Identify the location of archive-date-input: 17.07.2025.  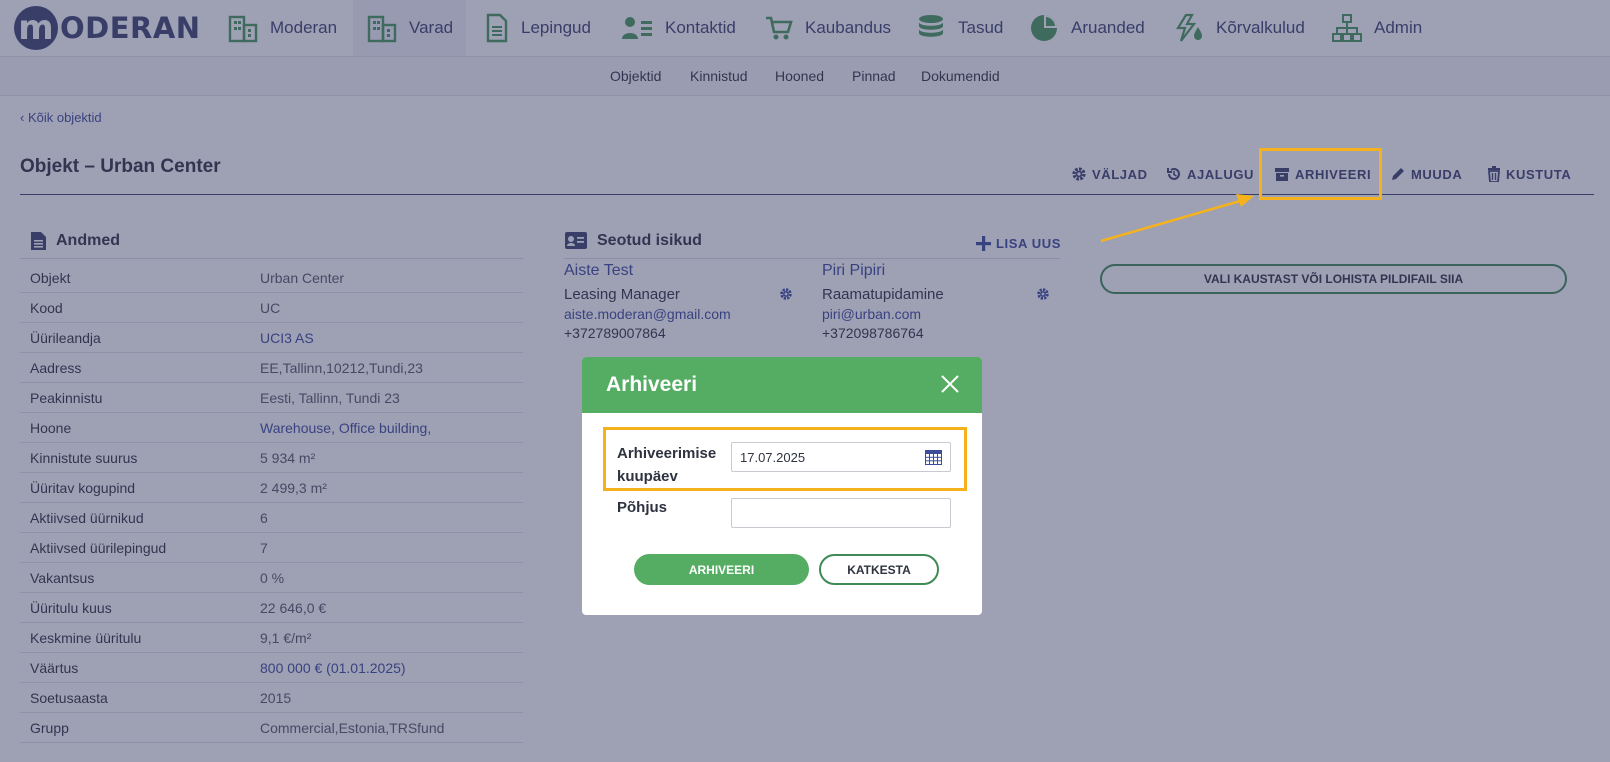
(841, 457).